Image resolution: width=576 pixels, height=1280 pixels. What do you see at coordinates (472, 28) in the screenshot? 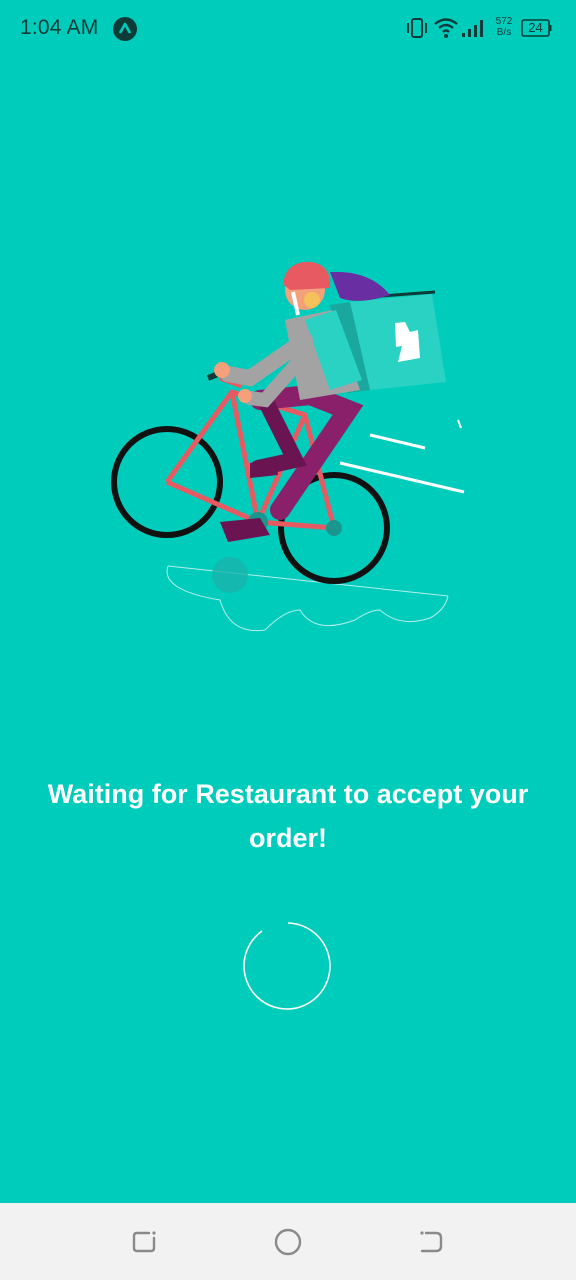
I see `cellular-signal-icon` at bounding box center [472, 28].